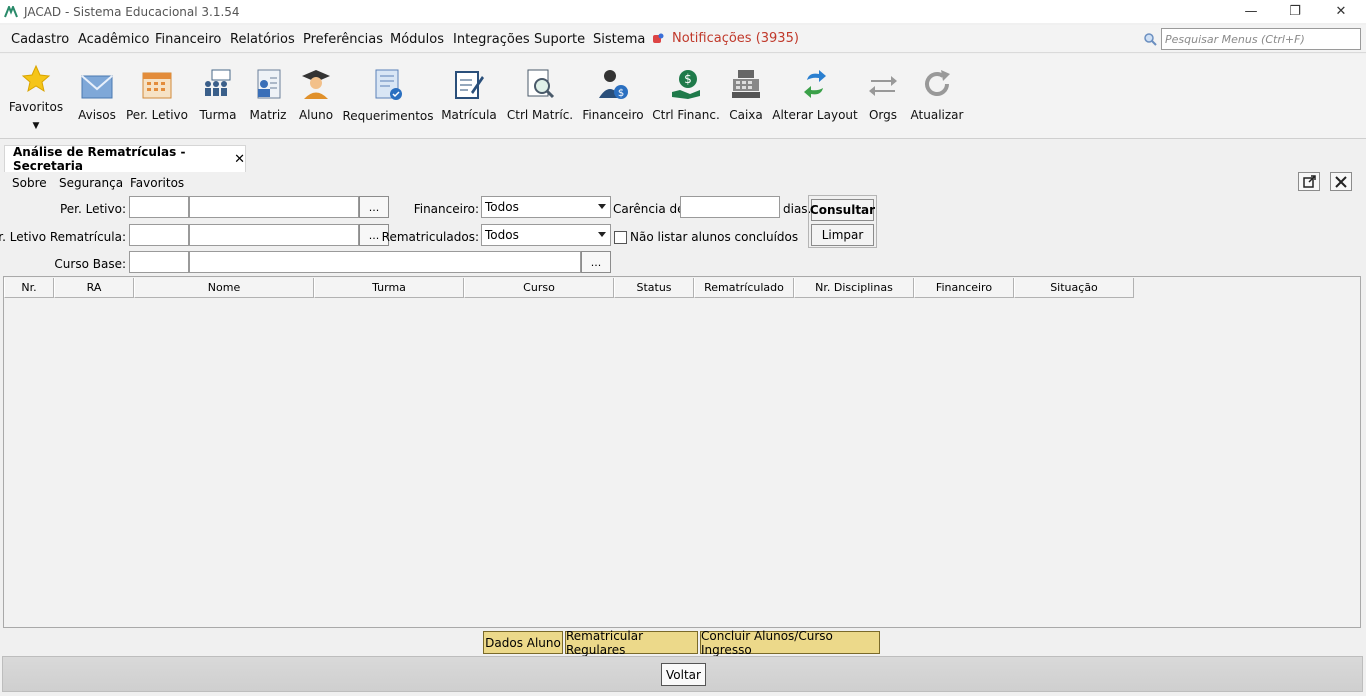 This screenshot has height=696, width=1366. Describe the element at coordinates (36, 96) in the screenshot. I see `favoritos-button: Favoritos ▼` at that location.